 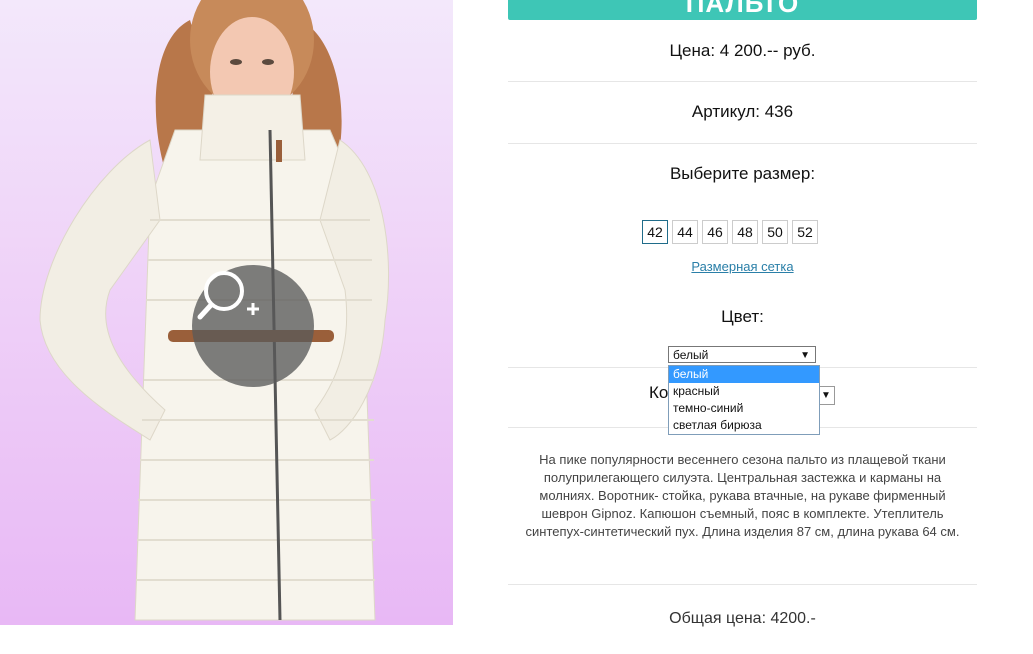 I want to click on size-option-52: 52, so click(x=805, y=232).